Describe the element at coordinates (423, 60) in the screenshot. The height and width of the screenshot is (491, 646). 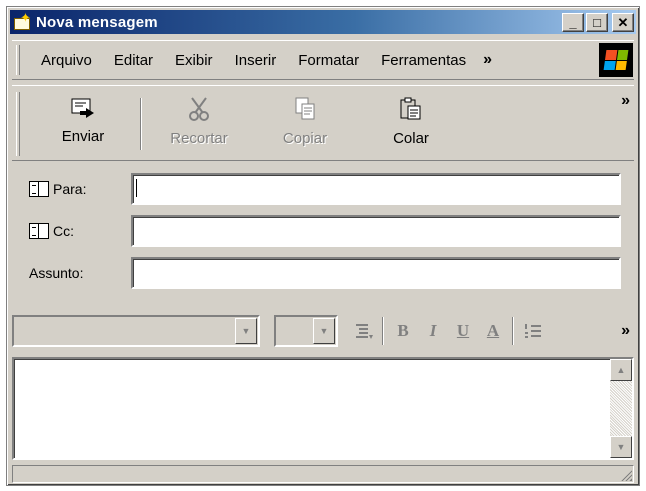
I see `menu-ferramentas: Ferramentas` at that location.